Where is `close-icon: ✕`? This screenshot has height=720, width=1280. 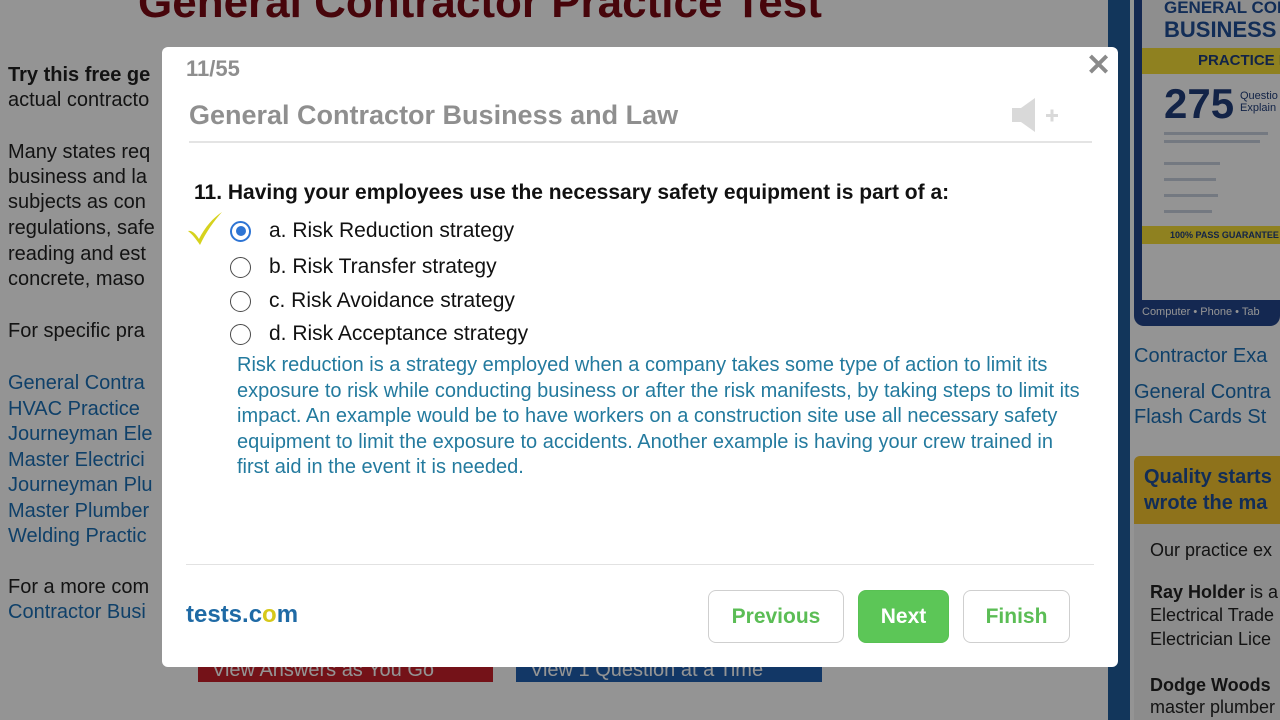
close-icon: ✕ is located at coordinates (1099, 65).